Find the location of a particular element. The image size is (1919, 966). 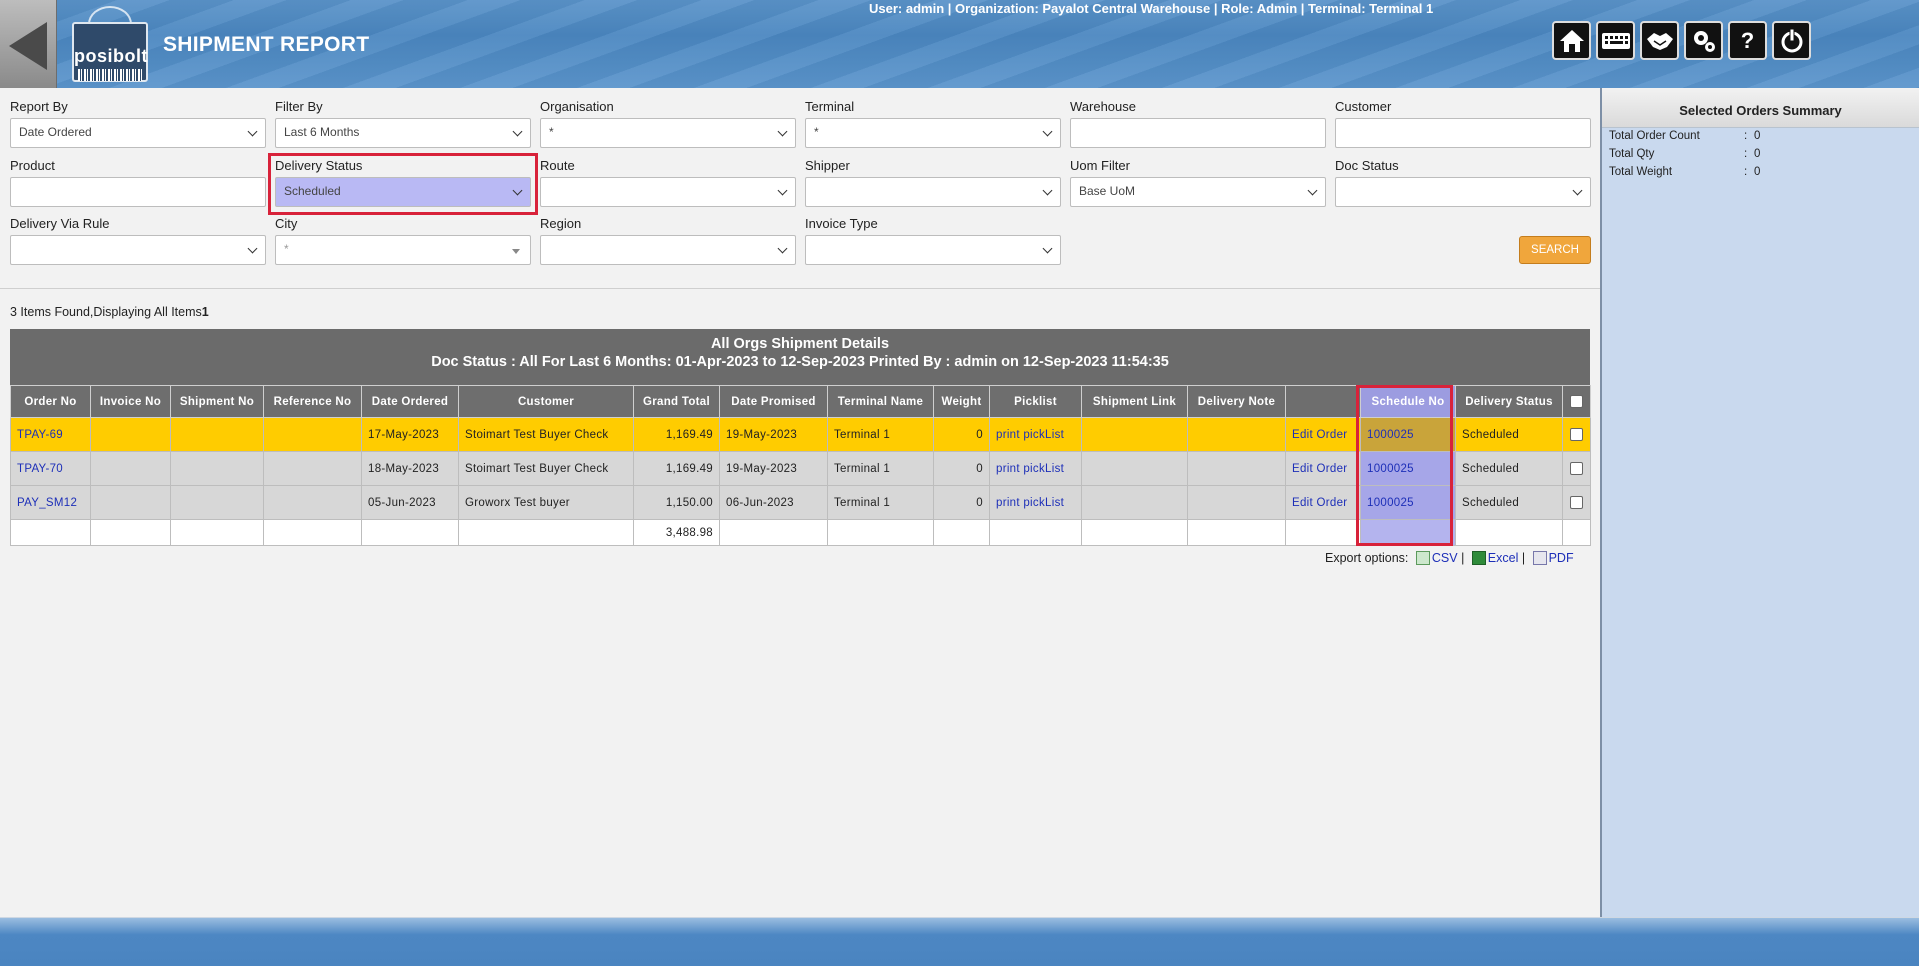

col-terminal-name: Terminal Name is located at coordinates (880, 401).